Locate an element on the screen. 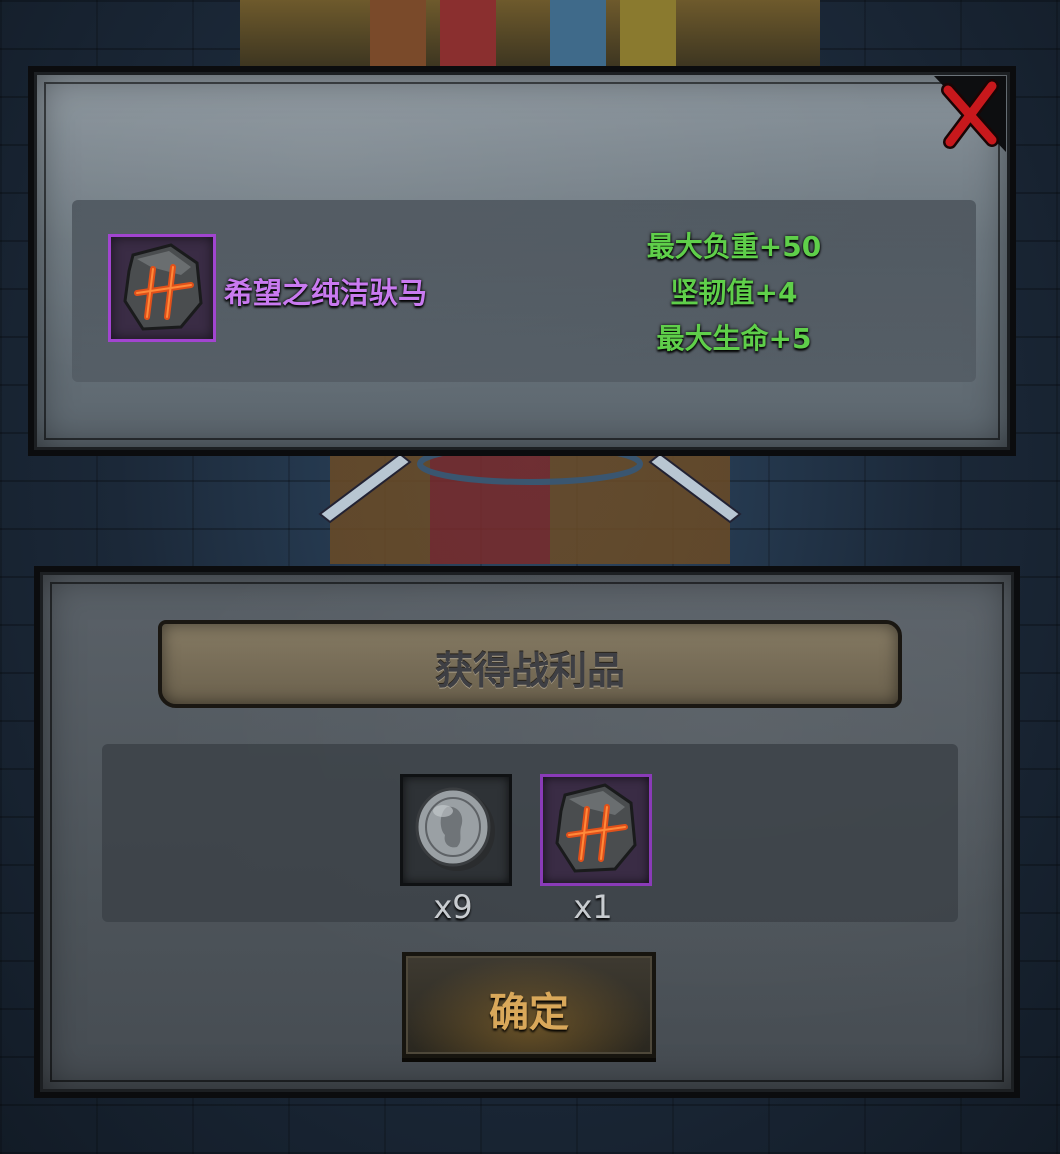  loot-title-banner: 获得战利品 is located at coordinates (530, 664).